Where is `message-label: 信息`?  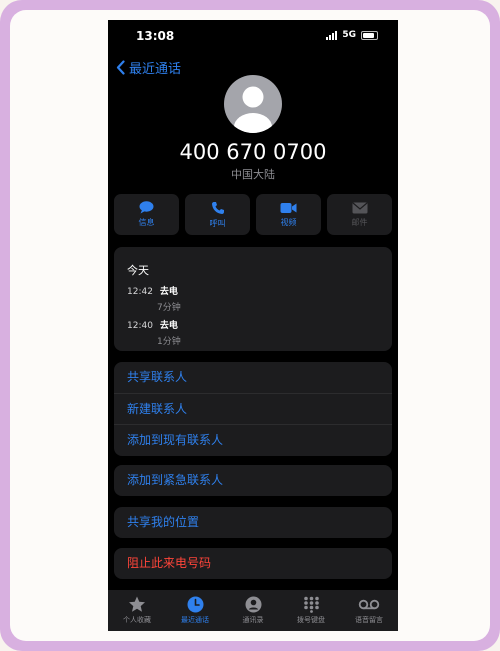 message-label: 信息 is located at coordinates (146, 222).